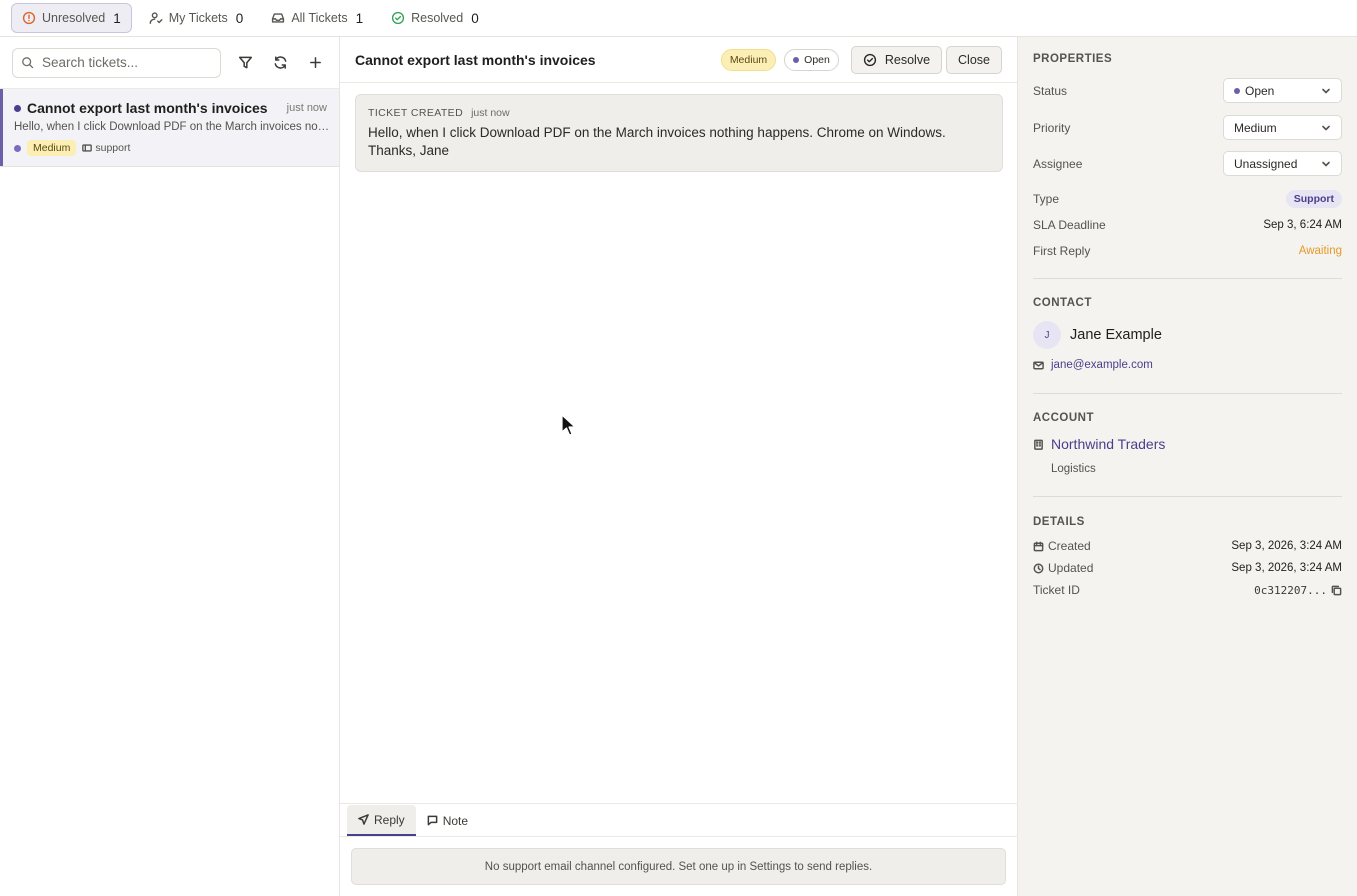 This screenshot has height=896, width=1357. I want to click on building-icon, so click(1038, 444).